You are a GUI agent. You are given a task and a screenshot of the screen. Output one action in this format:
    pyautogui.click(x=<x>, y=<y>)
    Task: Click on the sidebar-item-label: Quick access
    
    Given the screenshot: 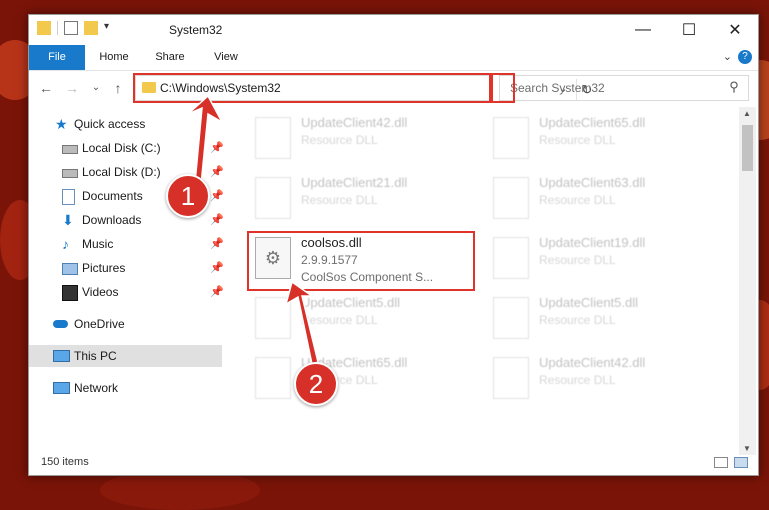 What is the action you would take?
    pyautogui.click(x=110, y=124)
    